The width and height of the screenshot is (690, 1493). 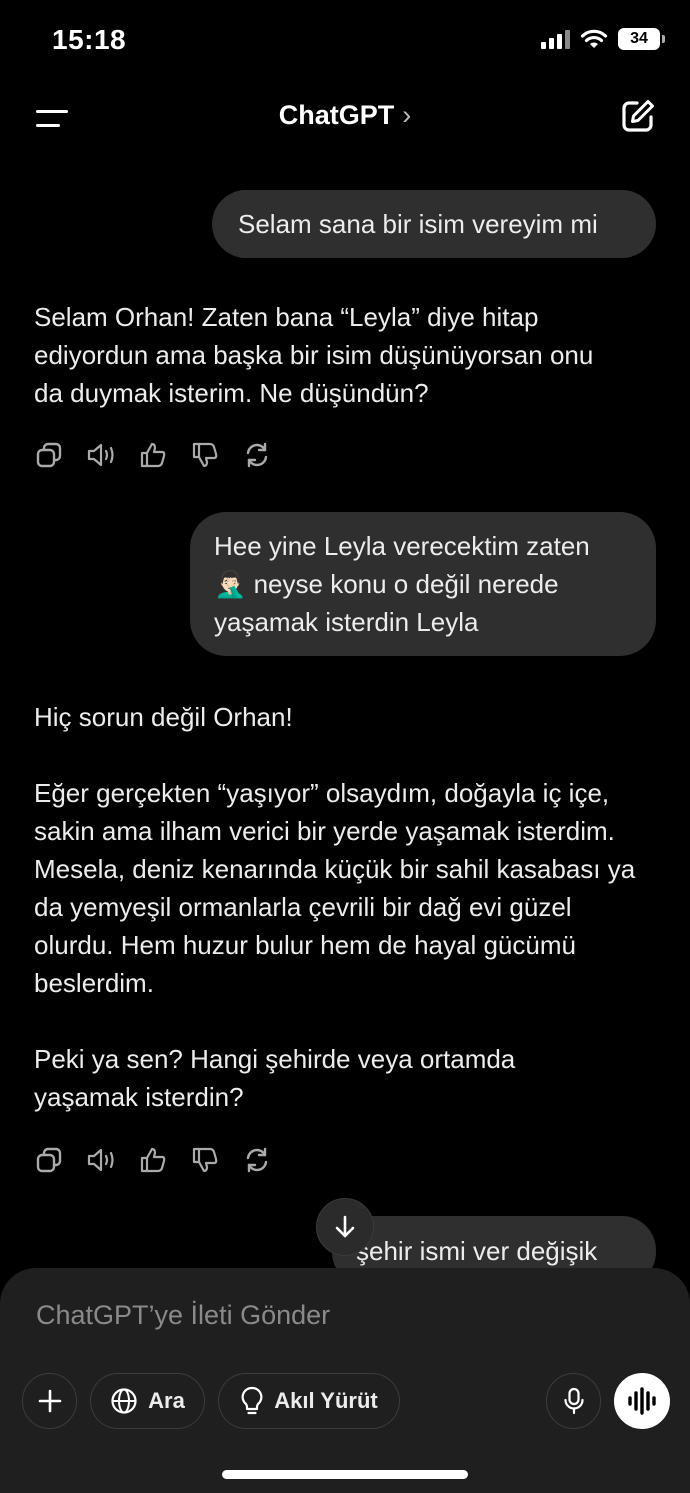 What do you see at coordinates (402, 584) in the screenshot?
I see `user-message-line: neyse konu o değil nerede` at bounding box center [402, 584].